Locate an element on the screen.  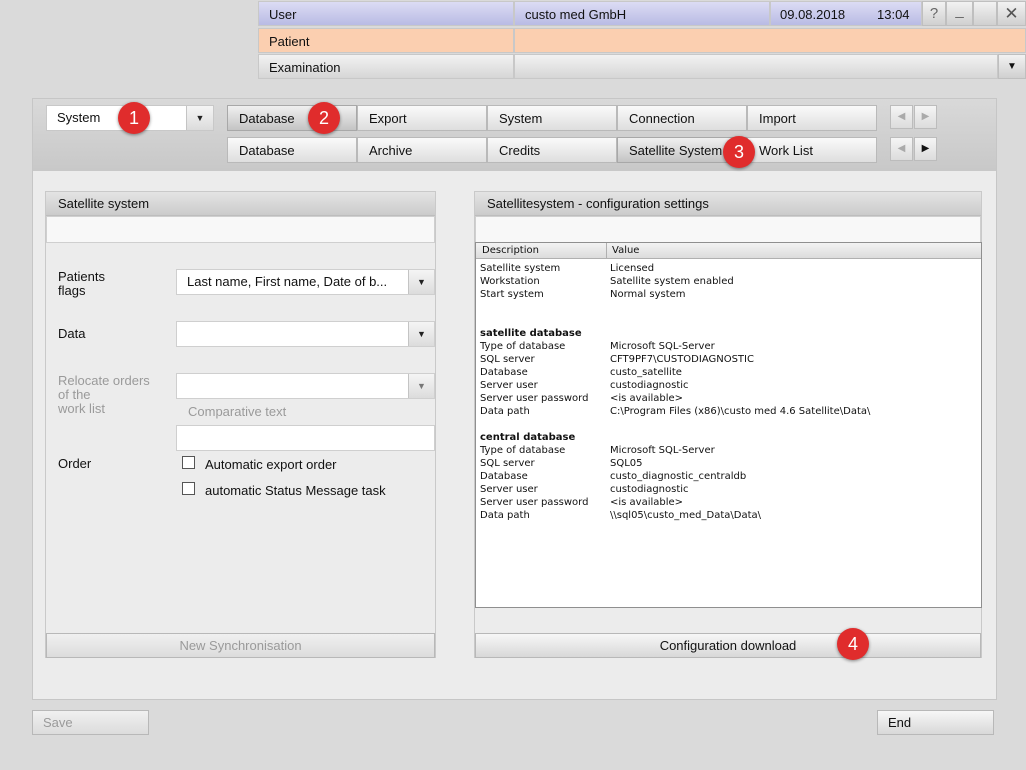
patients-flags-label: Patients flags is located at coordinates (81, 283).